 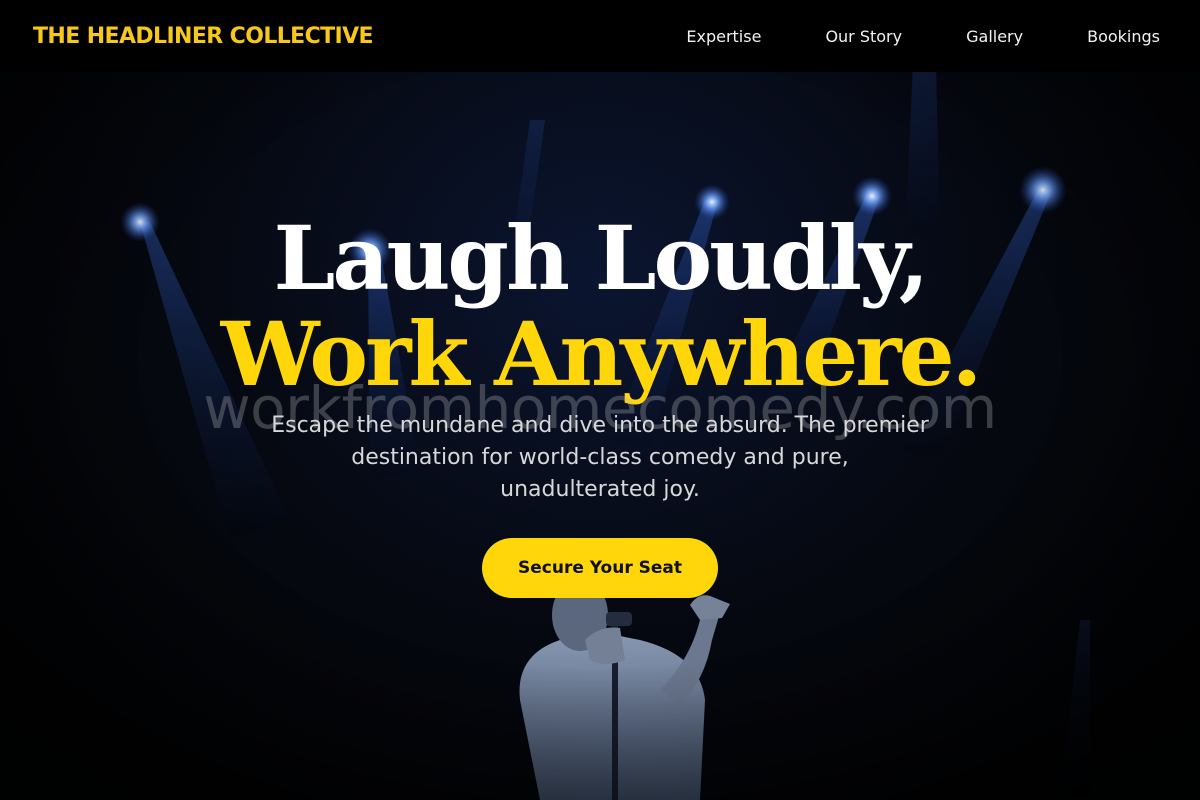 I want to click on nav-links: Expertise Our Story Gallery Bookings, so click(x=923, y=36).